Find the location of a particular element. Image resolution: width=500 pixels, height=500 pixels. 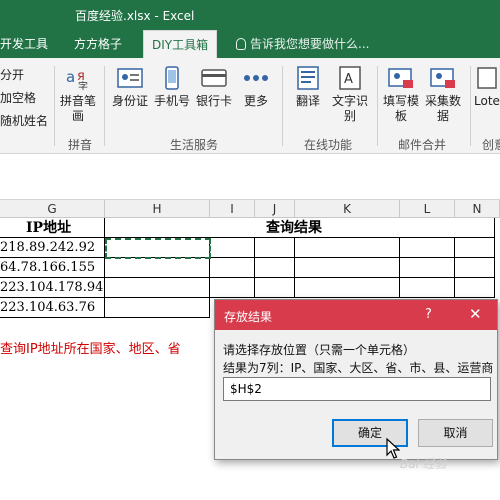

add-space-button: 加空格 is located at coordinates (18, 97).